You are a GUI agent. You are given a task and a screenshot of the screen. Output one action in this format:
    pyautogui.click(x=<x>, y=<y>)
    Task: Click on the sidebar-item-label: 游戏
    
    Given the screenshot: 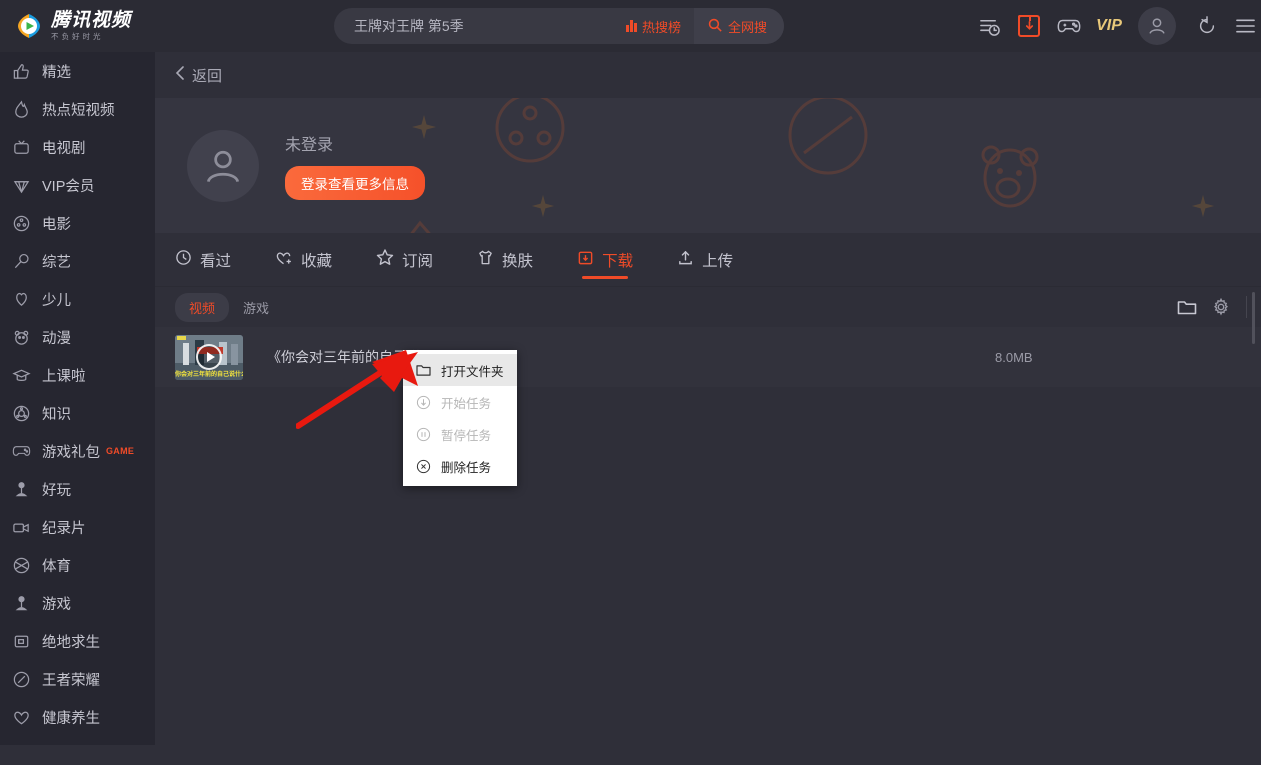 What is the action you would take?
    pyautogui.click(x=56, y=604)
    